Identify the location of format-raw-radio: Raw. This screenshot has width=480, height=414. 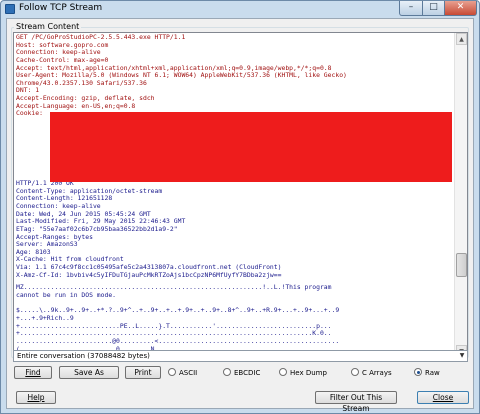
(427, 373).